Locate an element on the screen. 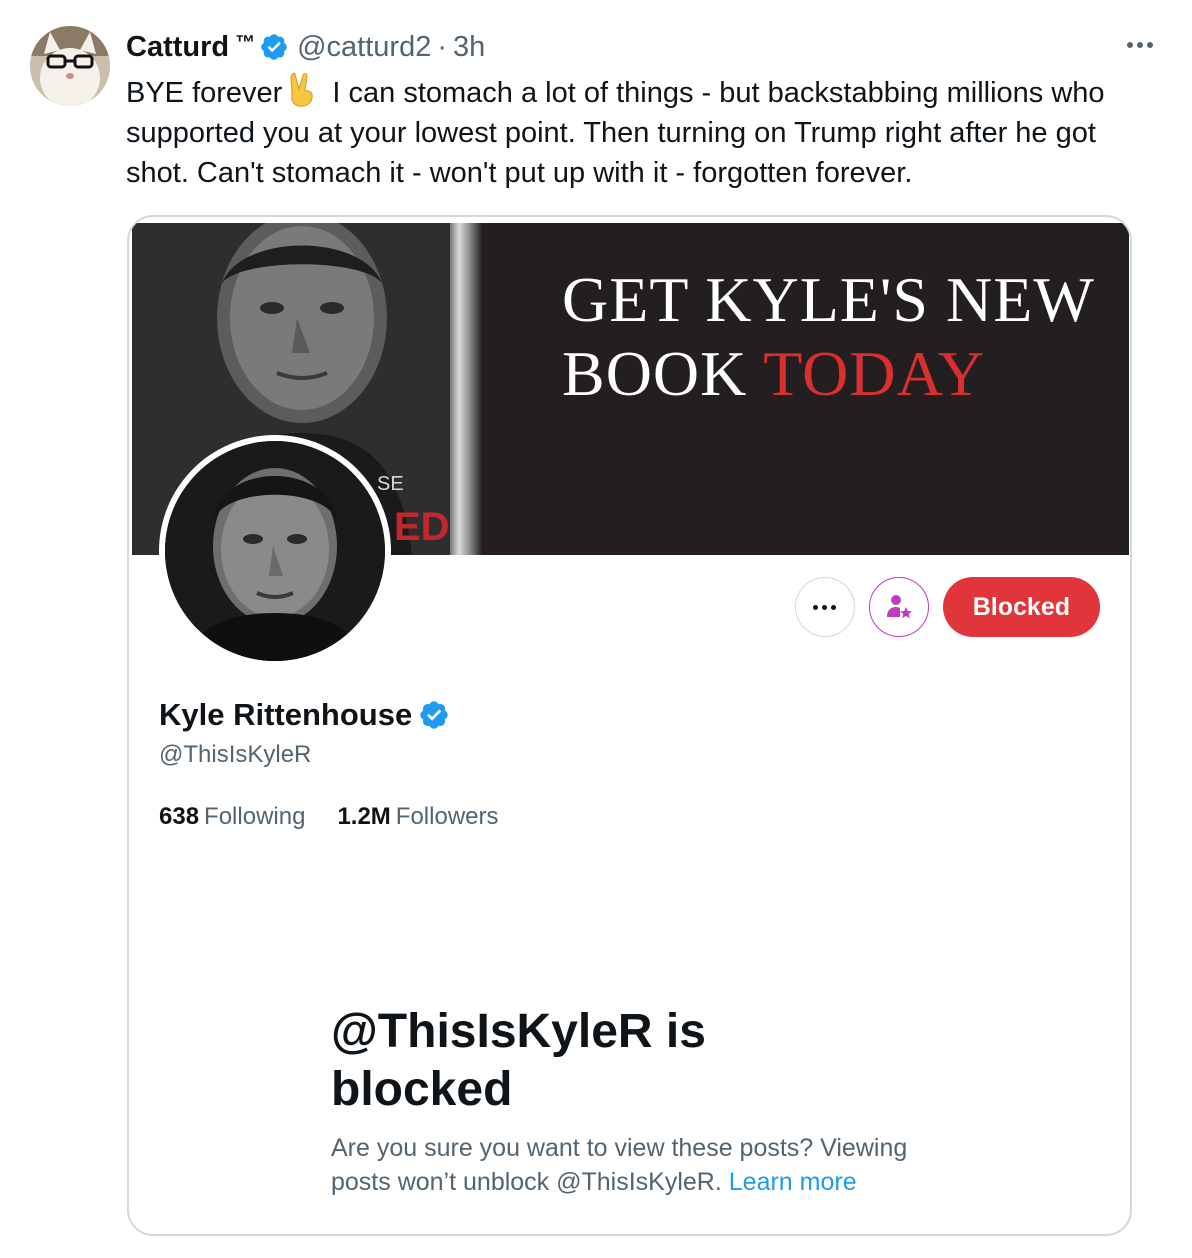 The height and width of the screenshot is (1258, 1192). victory-hand-icon is located at coordinates (302, 89).